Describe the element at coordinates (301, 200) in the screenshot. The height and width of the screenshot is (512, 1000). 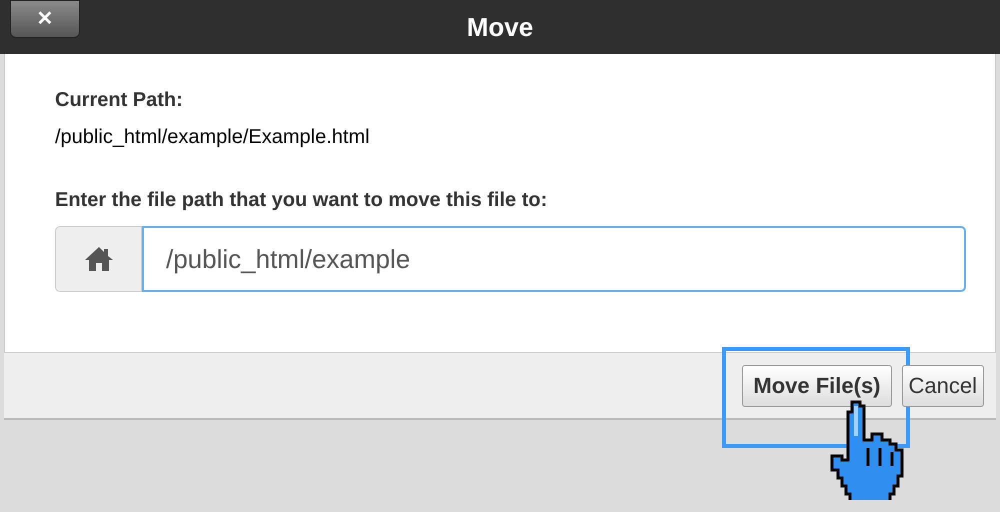
I see `destination-label: Enter the file path that you want to move this file to:` at that location.